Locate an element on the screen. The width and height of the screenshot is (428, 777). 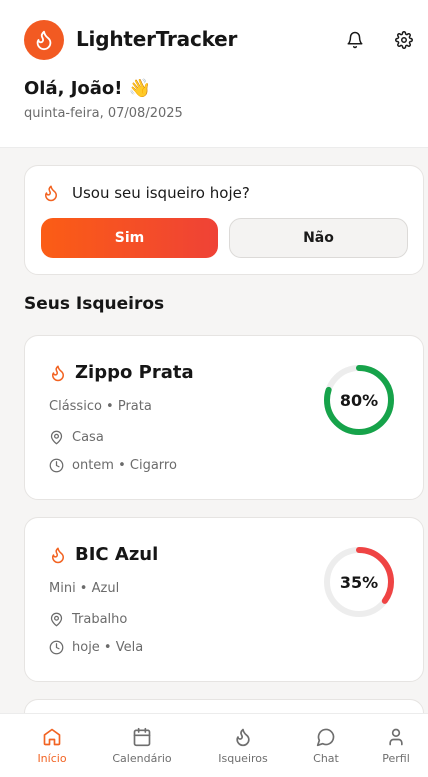
tab-calendario: Calendário is located at coordinates (142, 745).